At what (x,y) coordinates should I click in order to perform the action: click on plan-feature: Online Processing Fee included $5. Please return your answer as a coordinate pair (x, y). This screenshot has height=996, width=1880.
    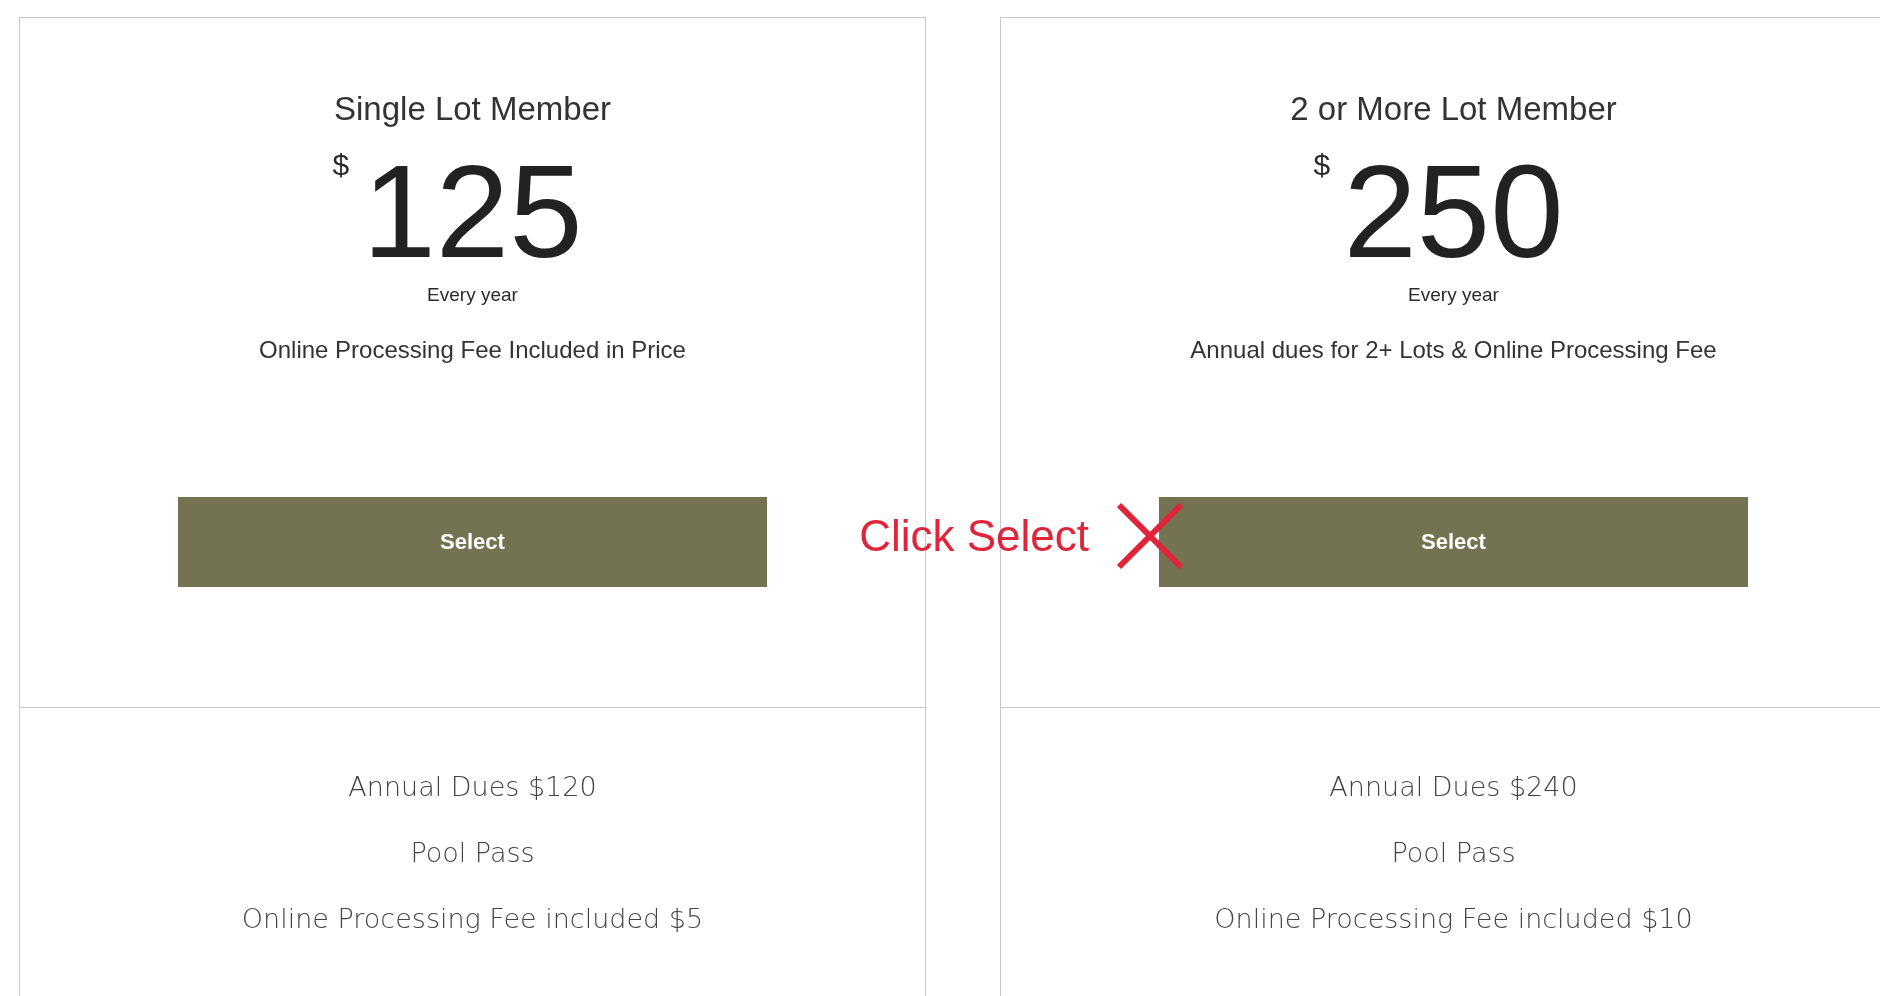
    Looking at the image, I should click on (472, 918).